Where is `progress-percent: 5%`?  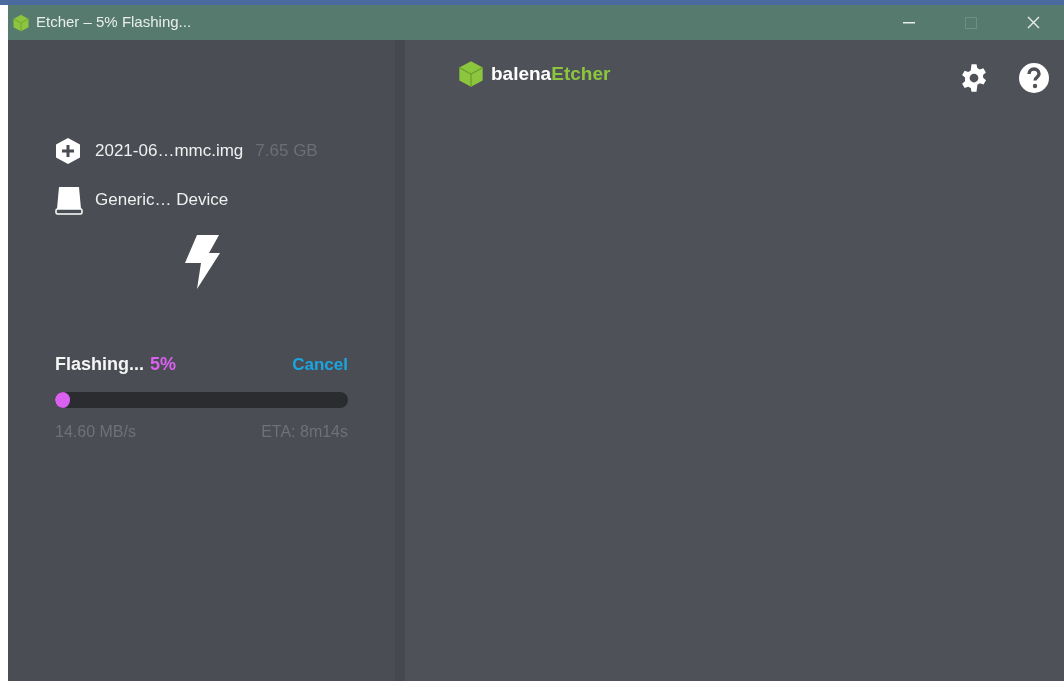 progress-percent: 5% is located at coordinates (163, 364).